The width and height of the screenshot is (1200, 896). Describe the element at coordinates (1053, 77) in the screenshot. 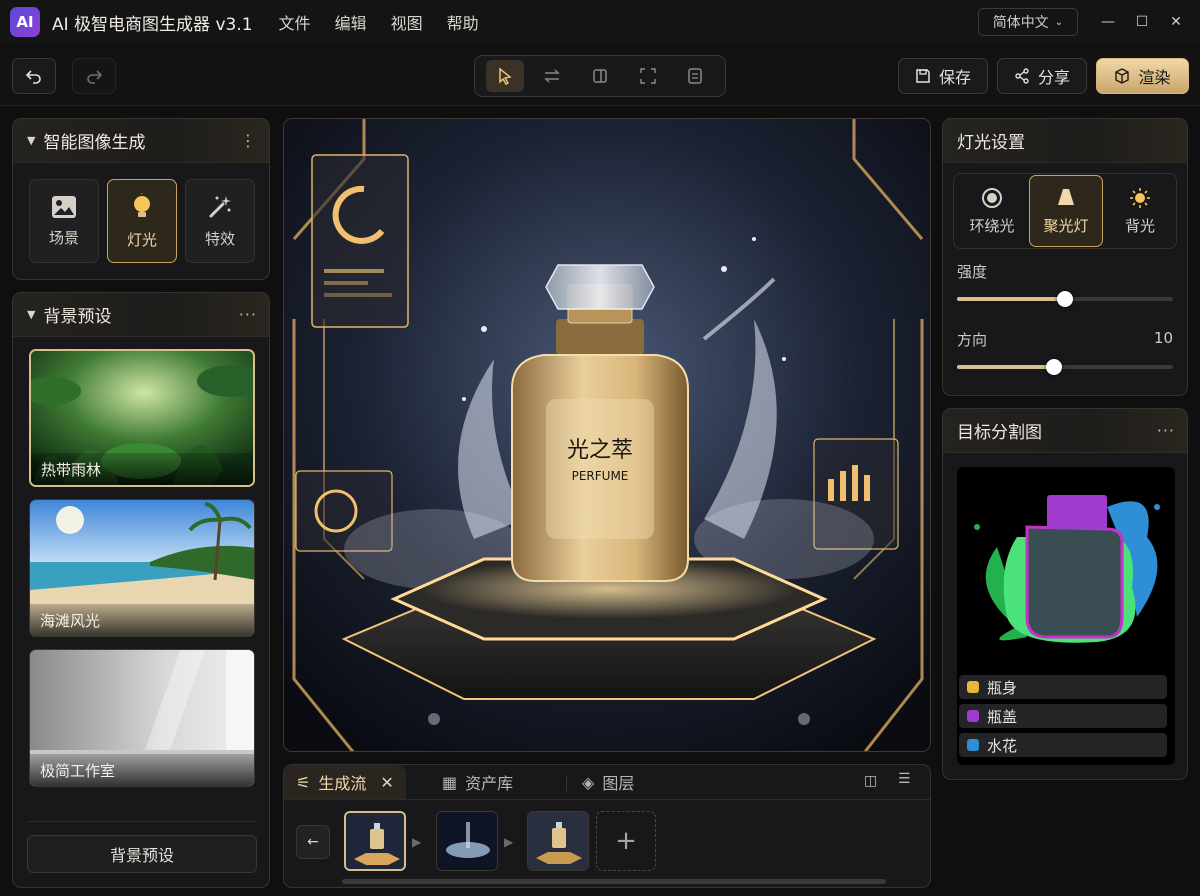

I see `share-label: 分享` at that location.